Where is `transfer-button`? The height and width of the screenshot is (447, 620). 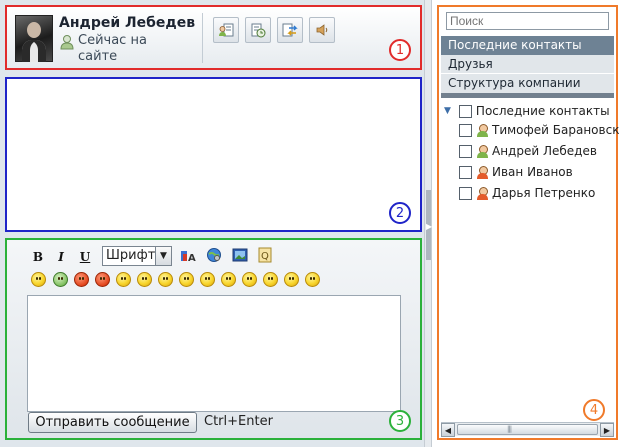
transfer-button is located at coordinates (290, 30).